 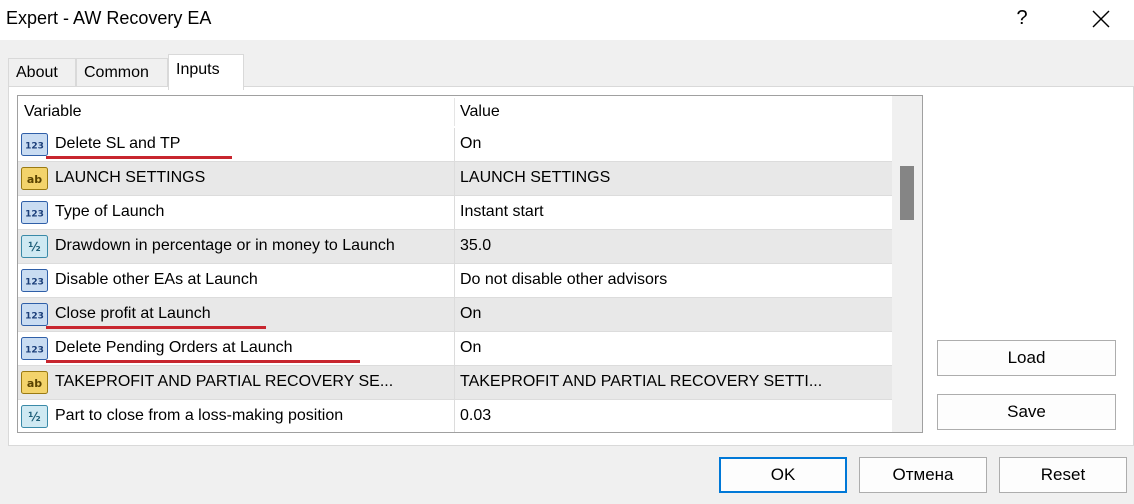 I want to click on row-variable: LAUNCH SETTINGS, so click(x=130, y=177).